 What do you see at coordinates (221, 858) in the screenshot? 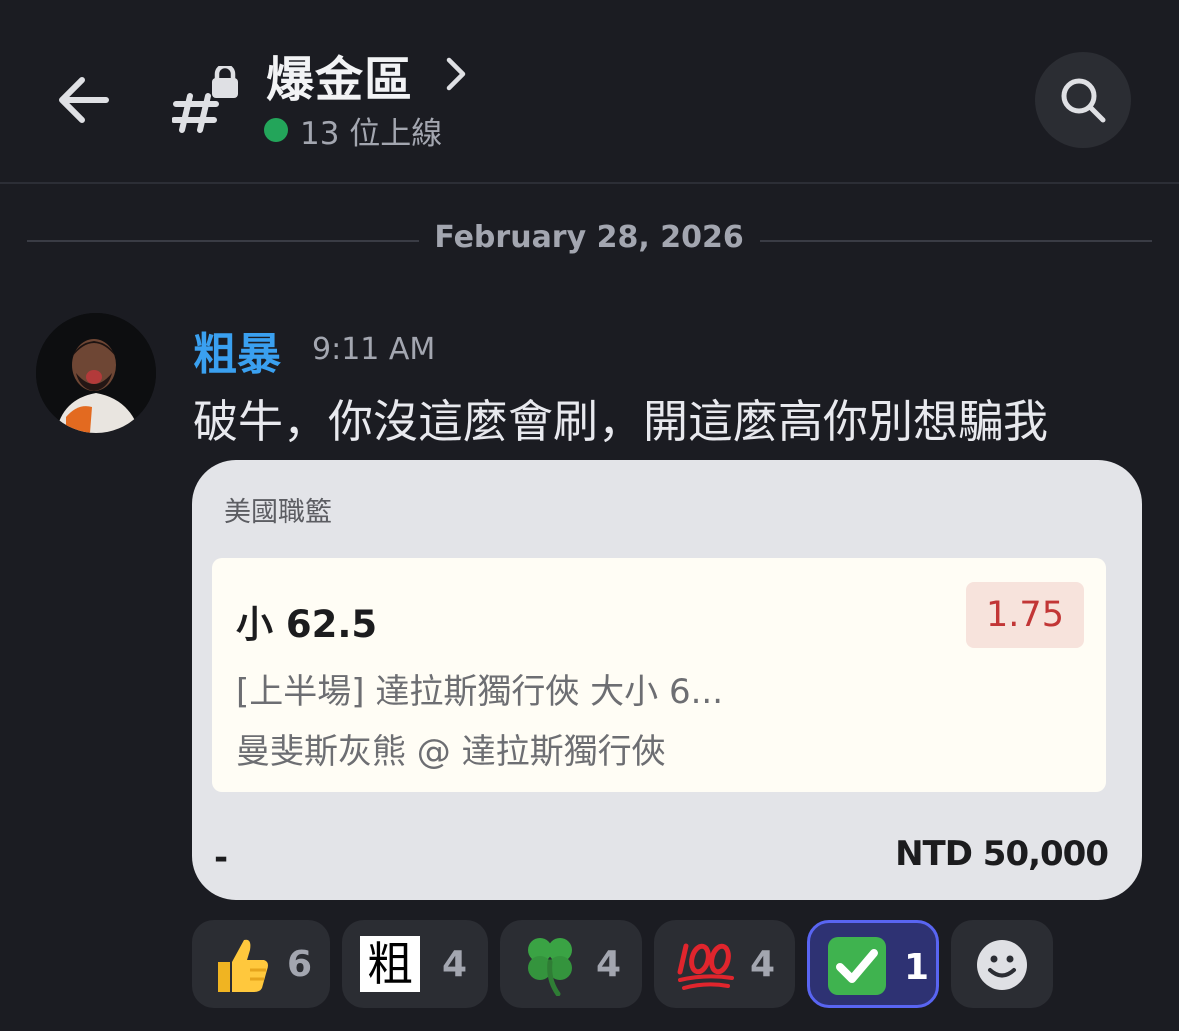
I see `card-left-mark: -` at bounding box center [221, 858].